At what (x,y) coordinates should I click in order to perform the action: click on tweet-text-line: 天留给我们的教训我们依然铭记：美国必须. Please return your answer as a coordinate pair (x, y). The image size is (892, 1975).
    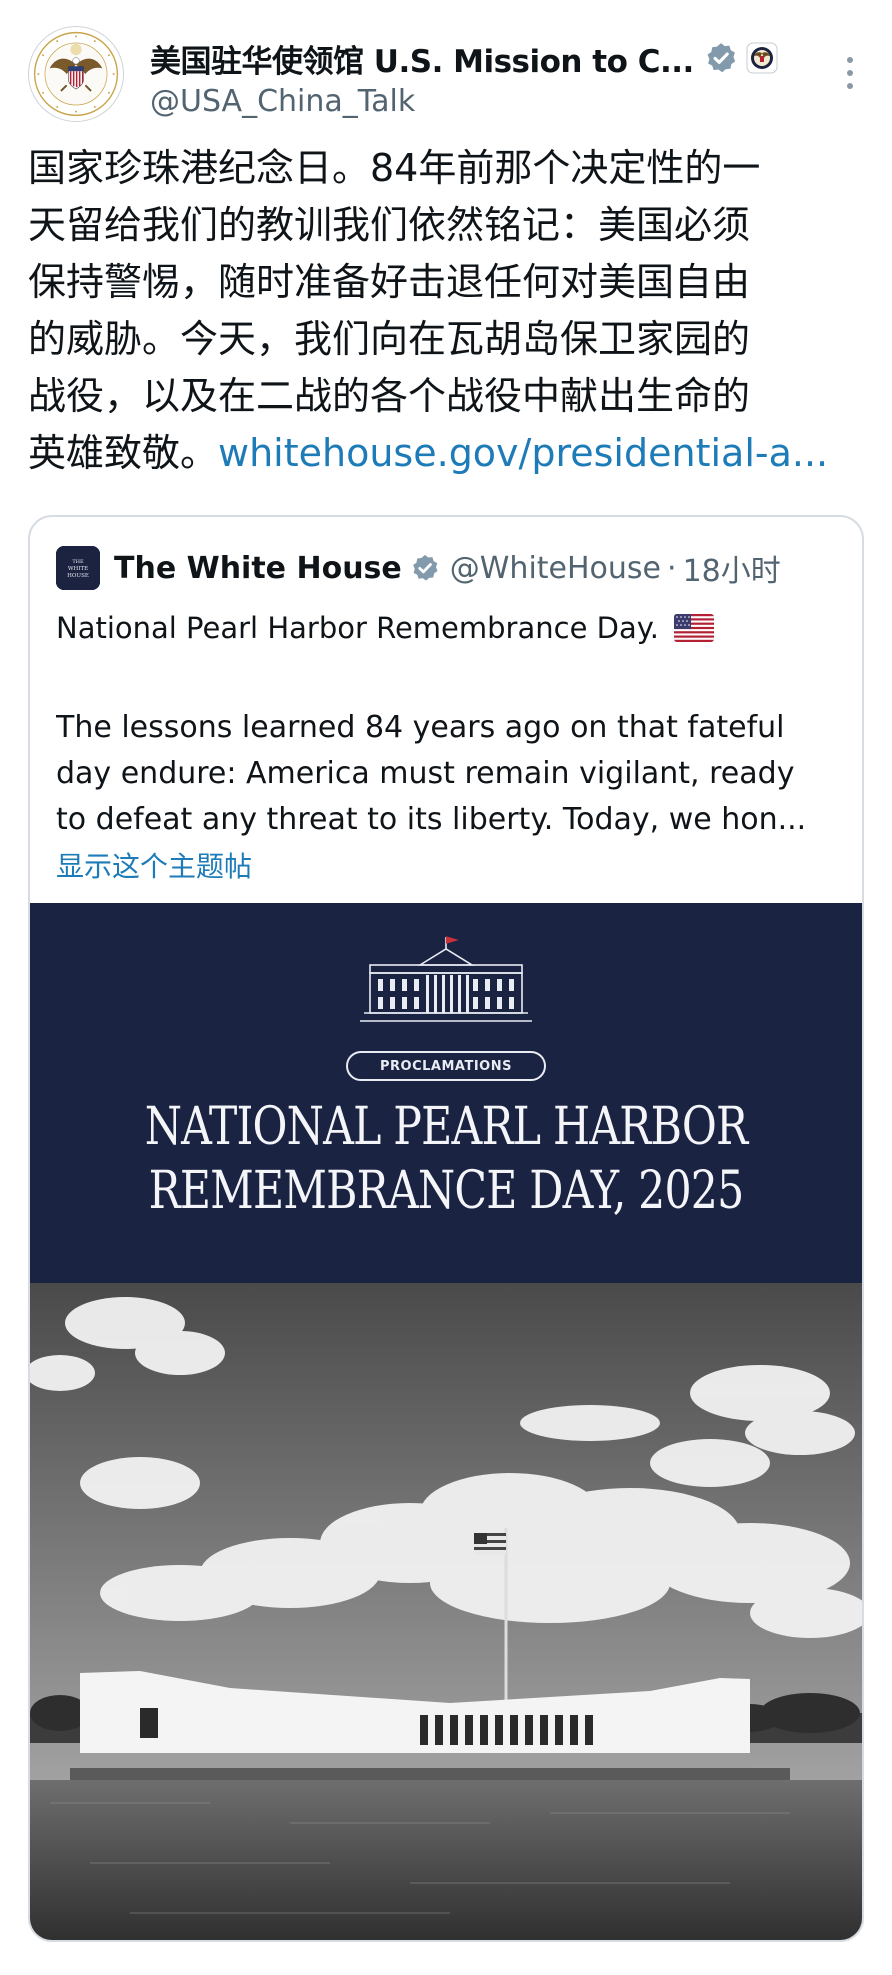
    Looking at the image, I should click on (389, 225).